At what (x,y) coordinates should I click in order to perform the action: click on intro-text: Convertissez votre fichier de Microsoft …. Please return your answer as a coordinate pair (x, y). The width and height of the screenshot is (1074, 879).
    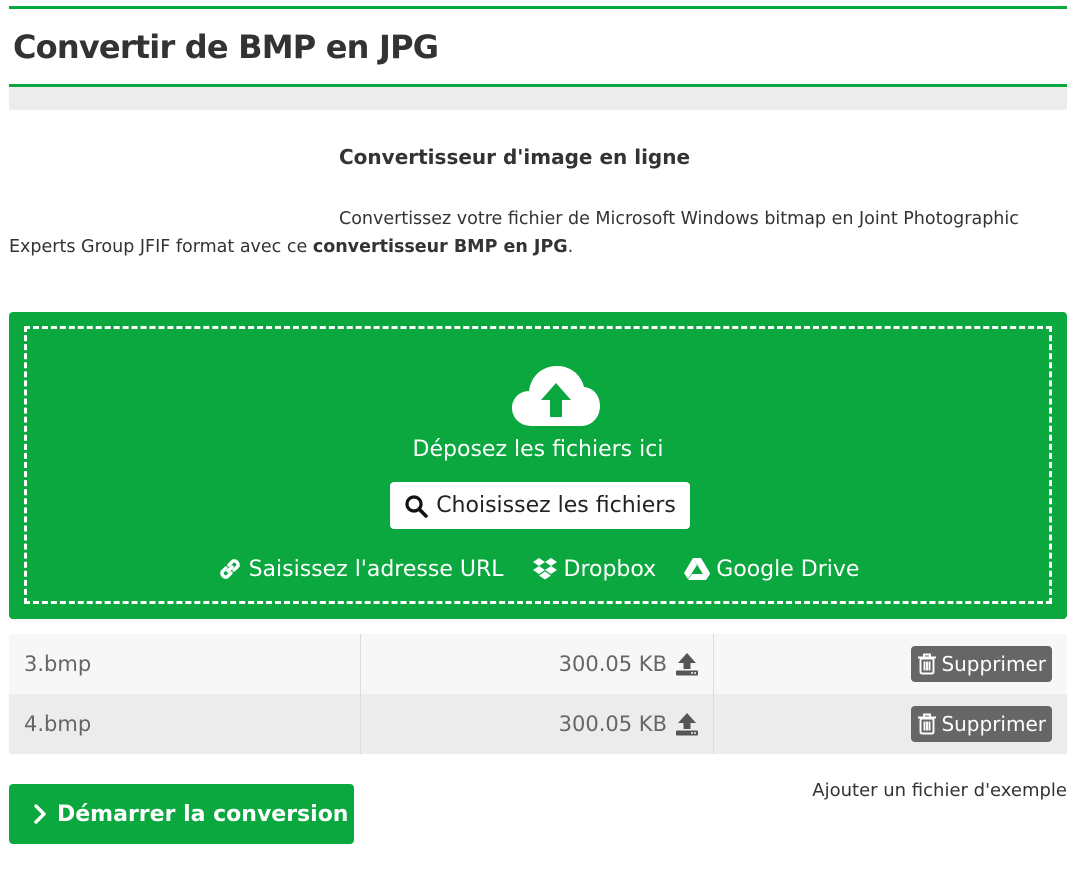
    Looking at the image, I should click on (529, 233).